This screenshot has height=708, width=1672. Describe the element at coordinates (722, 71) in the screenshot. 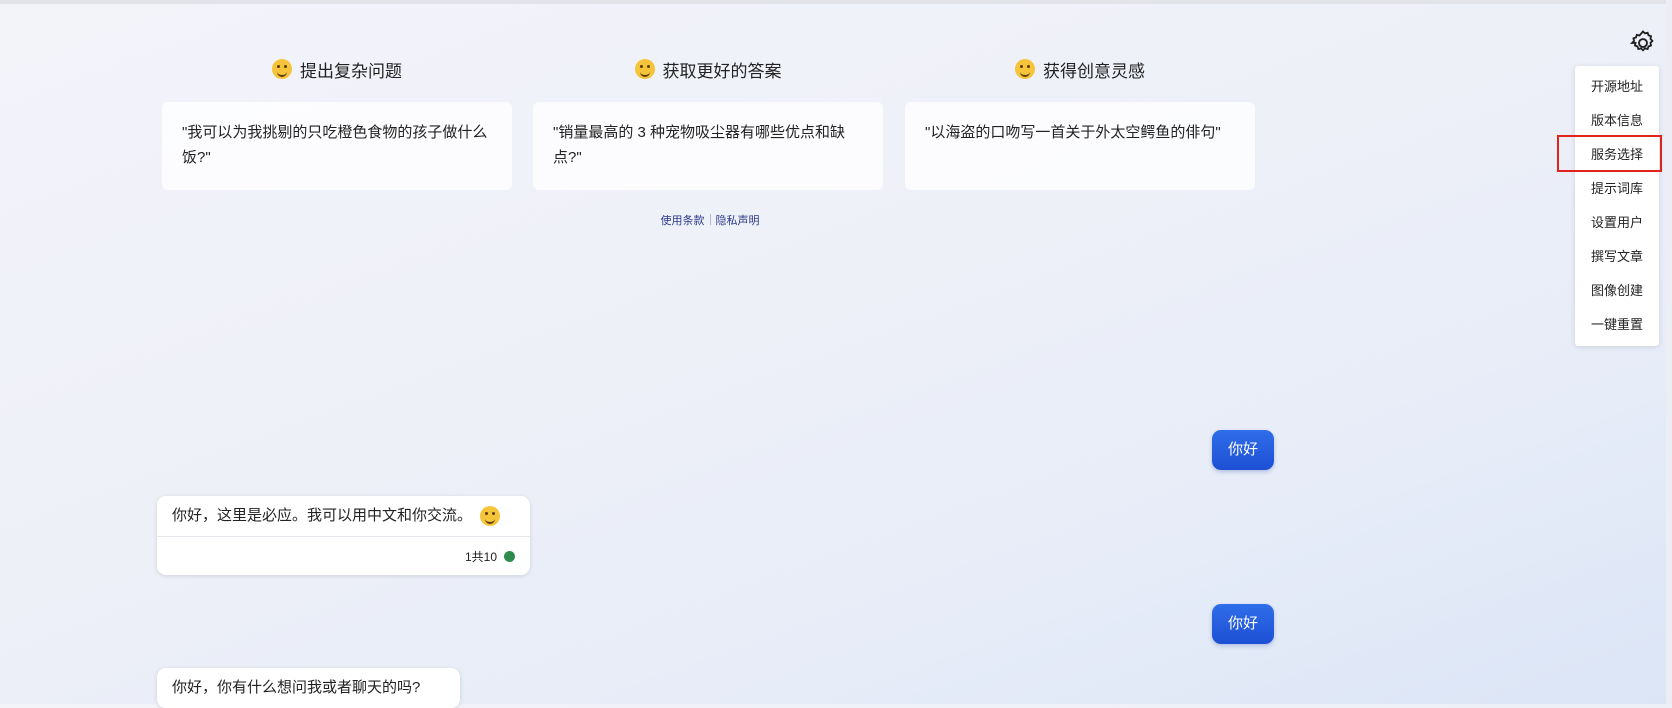

I see `column-title: 获取更好的答案` at that location.